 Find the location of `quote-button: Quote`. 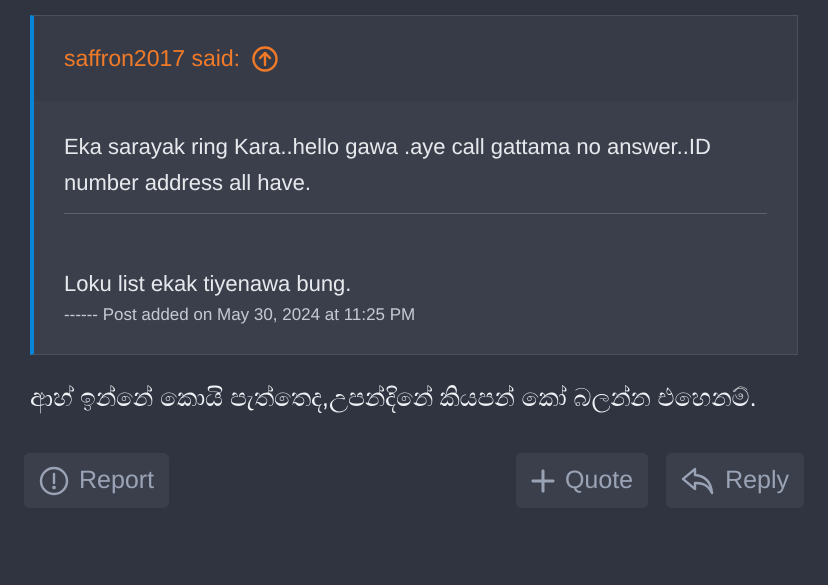

quote-button: Quote is located at coordinates (582, 480).